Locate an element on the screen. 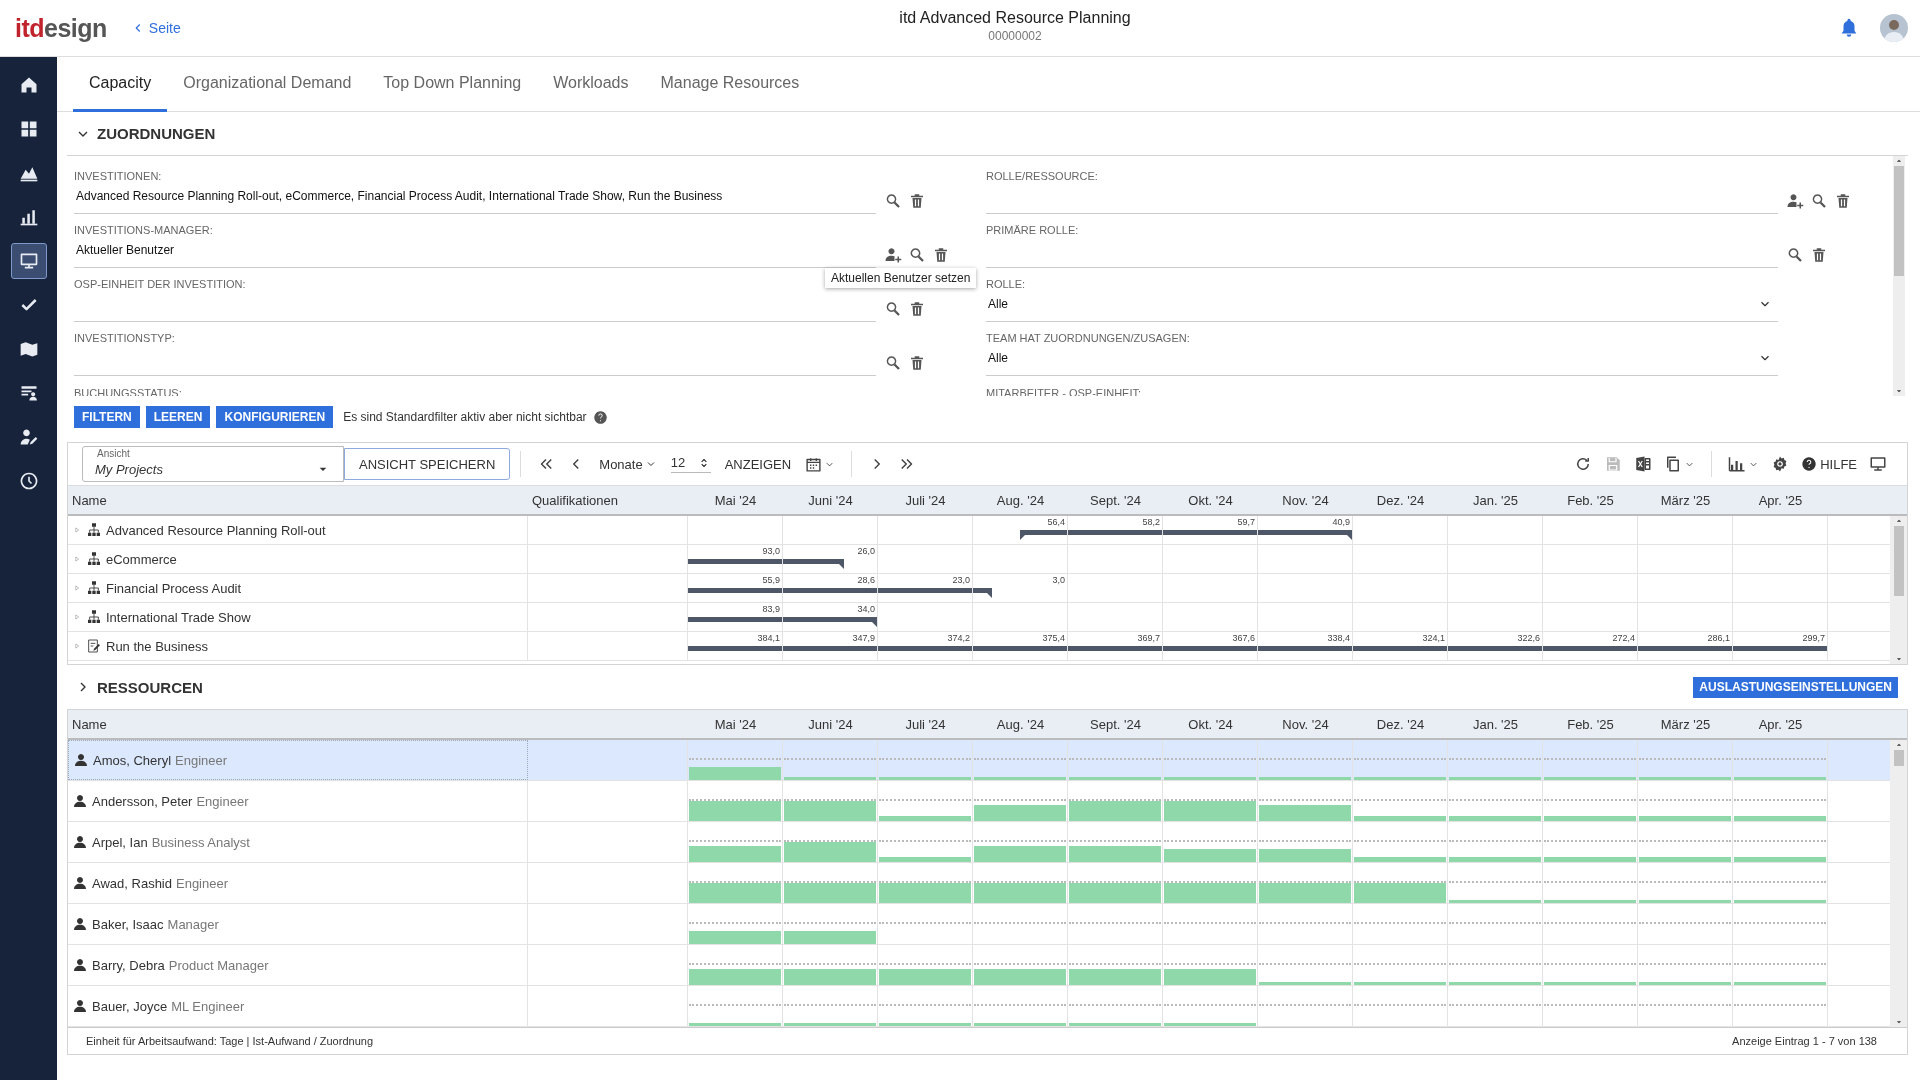 This screenshot has width=1920, height=1080. table-row: Arpel, Ian Business Analyst is located at coordinates (979, 842).